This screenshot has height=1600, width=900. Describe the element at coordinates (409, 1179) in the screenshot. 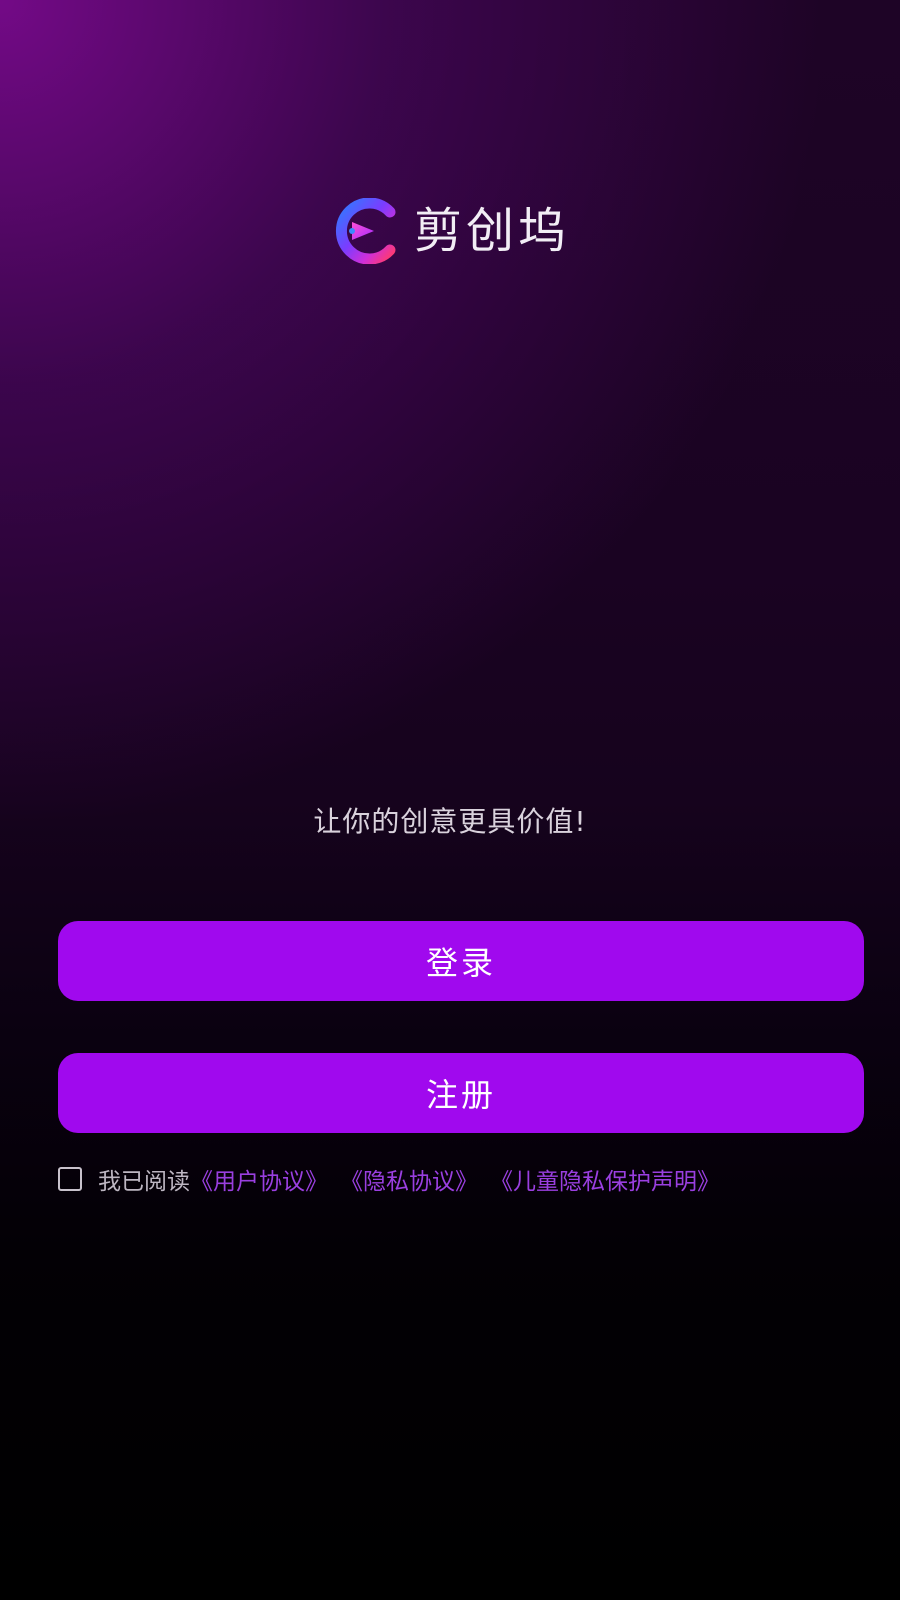

I see `privacy-agreement-link: 《隐私协议》` at that location.